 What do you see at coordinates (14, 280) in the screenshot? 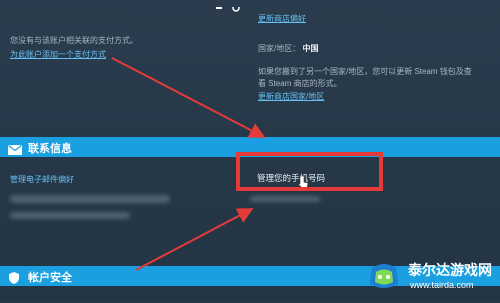
I see `shield-icon` at bounding box center [14, 280].